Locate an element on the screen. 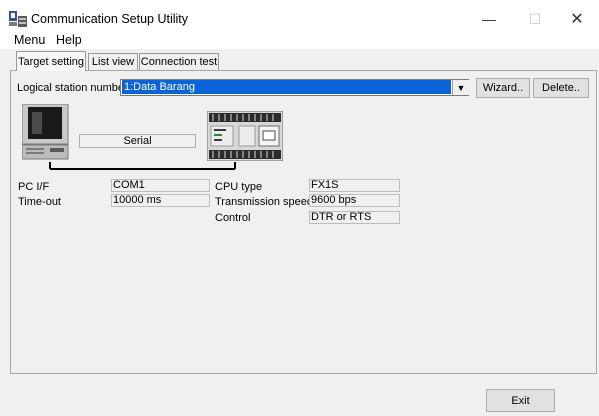 Image resolution: width=599 pixels, height=416 pixels. timeout-label: Time-out is located at coordinates (39, 202).